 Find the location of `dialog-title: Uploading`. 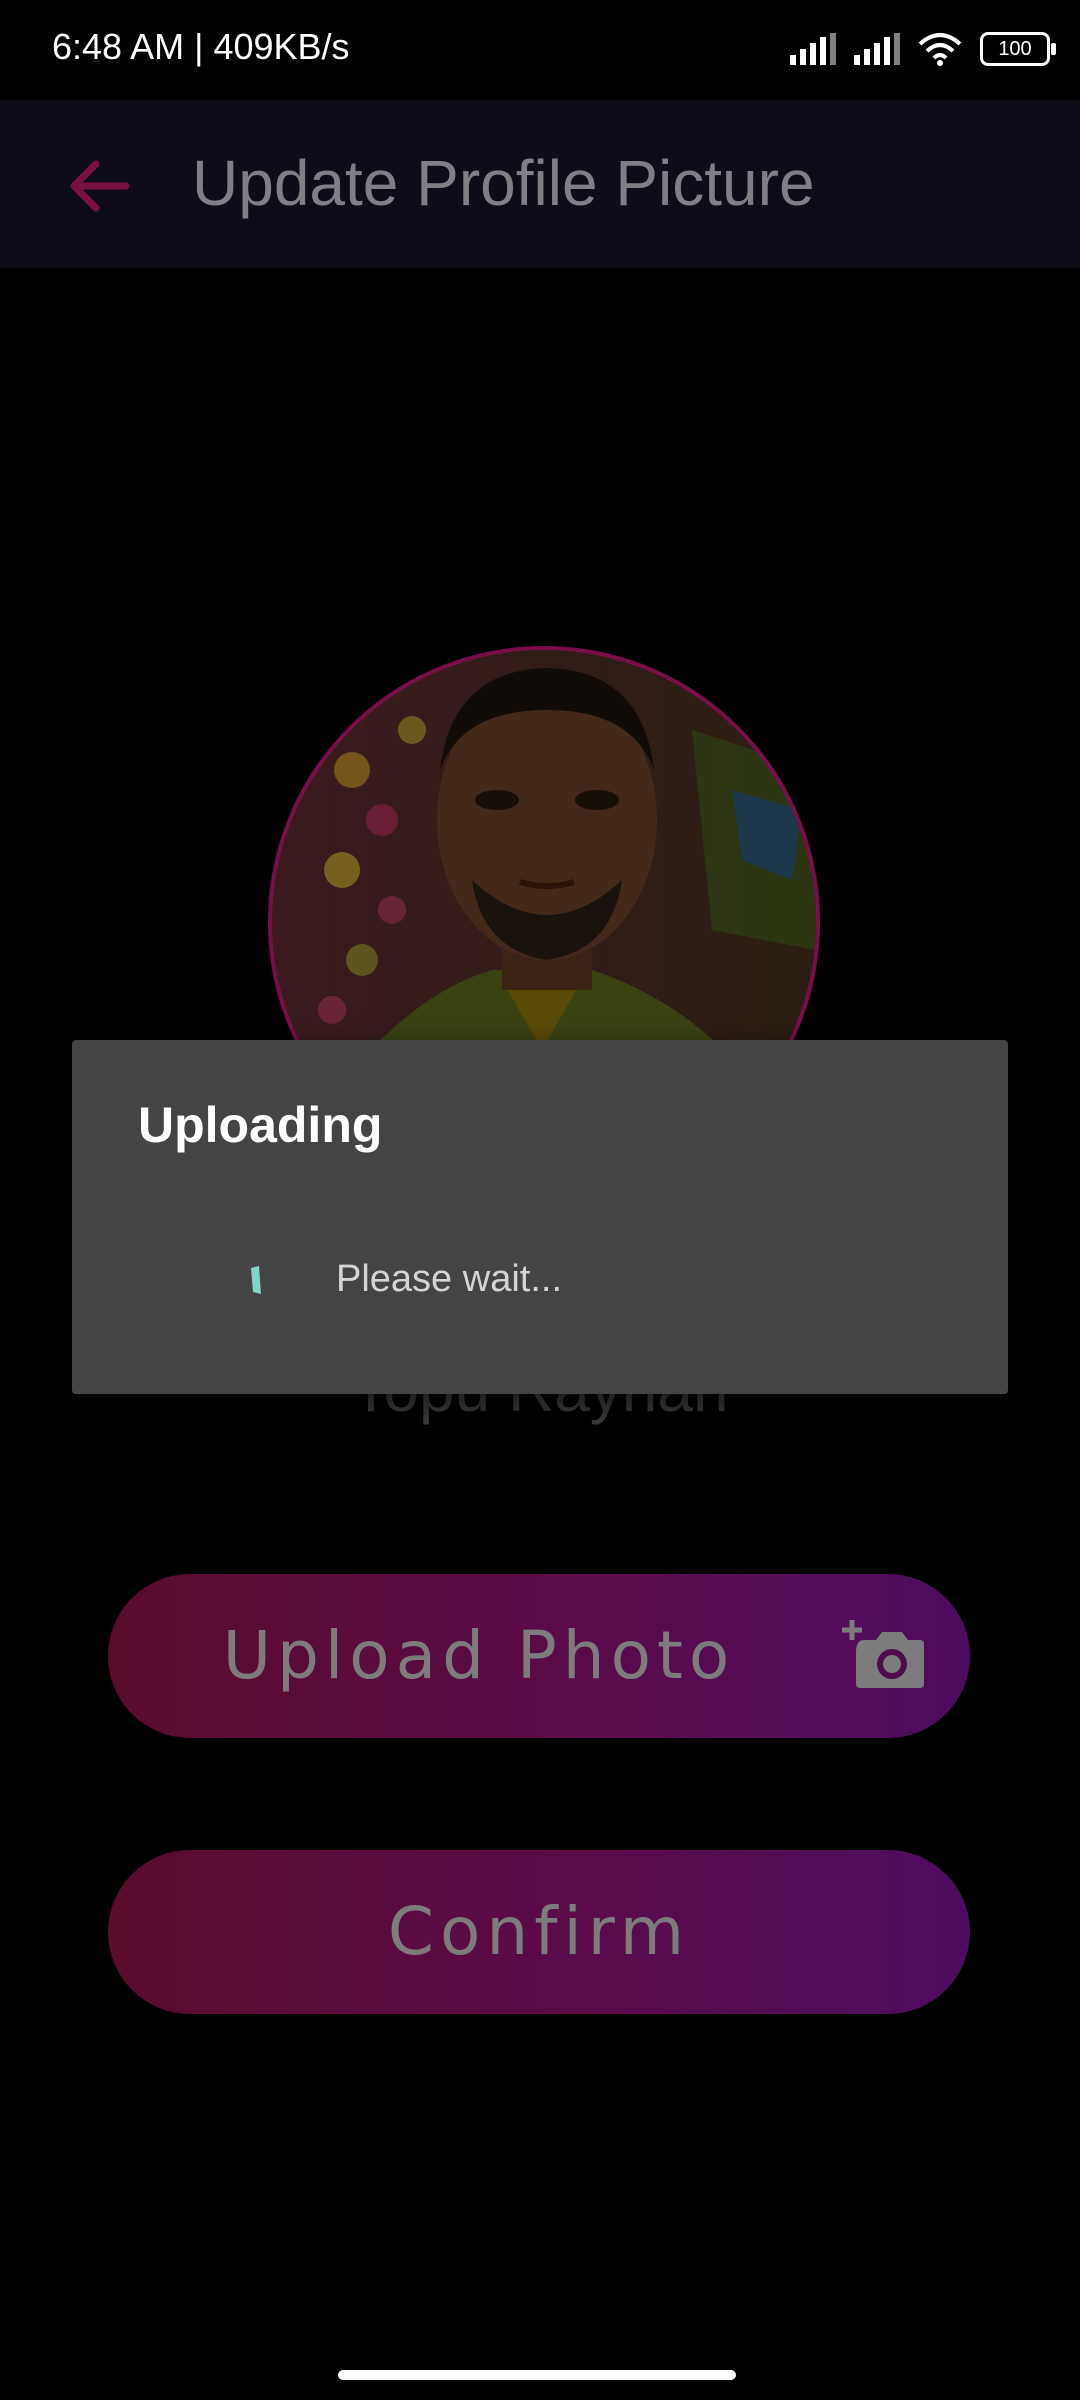

dialog-title: Uploading is located at coordinates (260, 1125).